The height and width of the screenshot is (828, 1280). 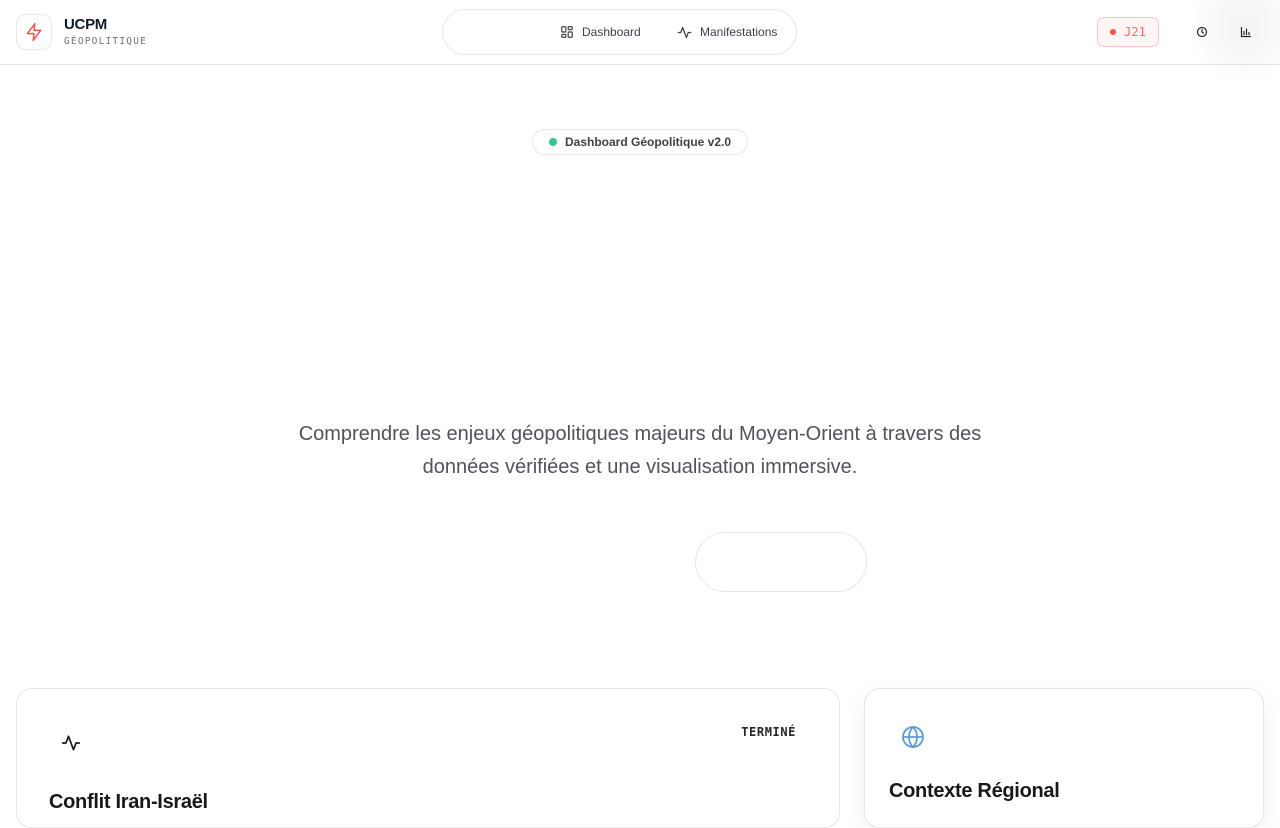 I want to click on nav-item-label: Dashboard, so click(x=611, y=32).